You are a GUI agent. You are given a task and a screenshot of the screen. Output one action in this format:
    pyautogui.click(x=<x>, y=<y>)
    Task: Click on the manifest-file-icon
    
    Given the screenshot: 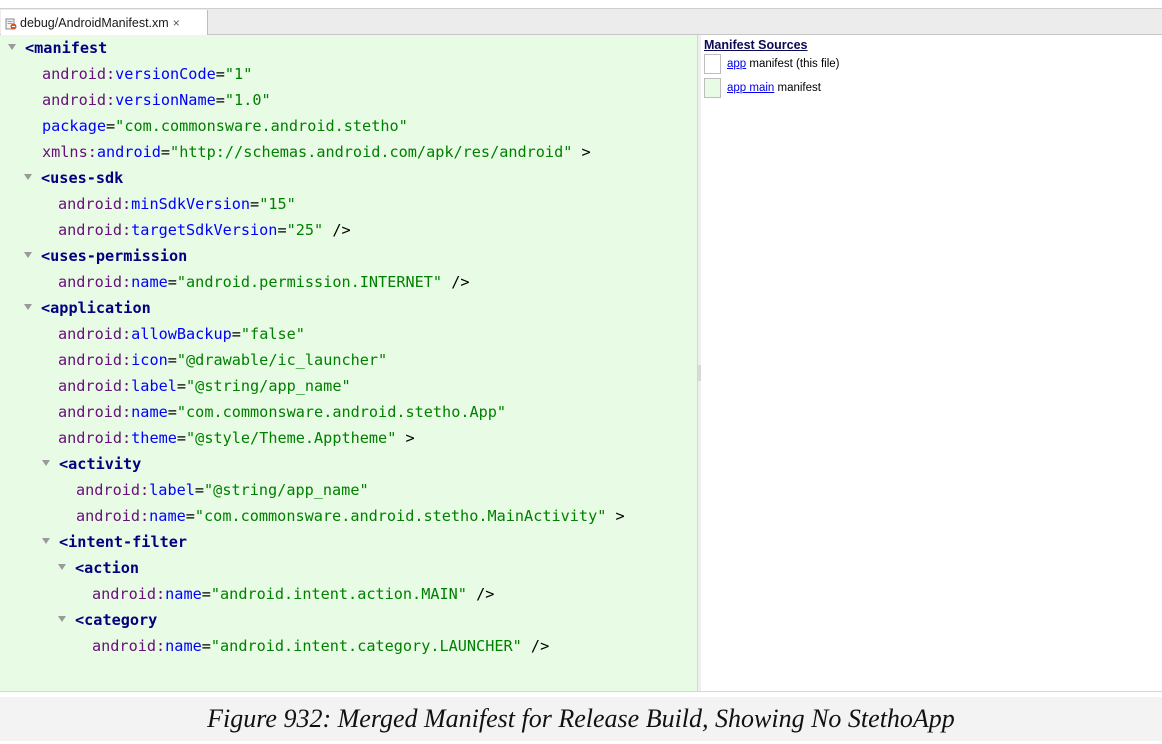 What is the action you would take?
    pyautogui.click(x=11, y=23)
    